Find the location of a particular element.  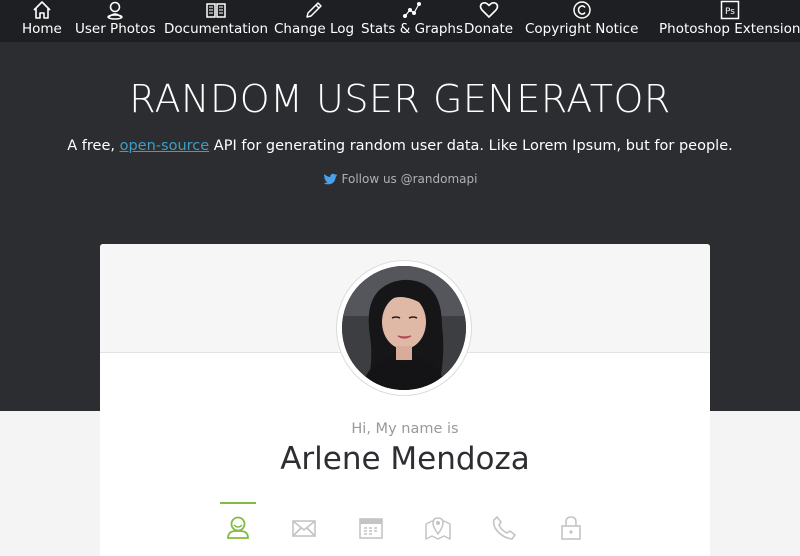

user-icon is located at coordinates (238, 527).